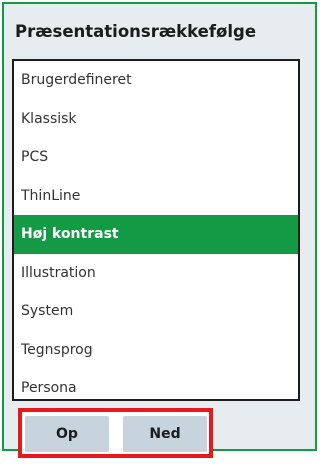  Describe the element at coordinates (156, 350) in the screenshot. I see `list-item-tegnsprog: Tegnsprog` at that location.